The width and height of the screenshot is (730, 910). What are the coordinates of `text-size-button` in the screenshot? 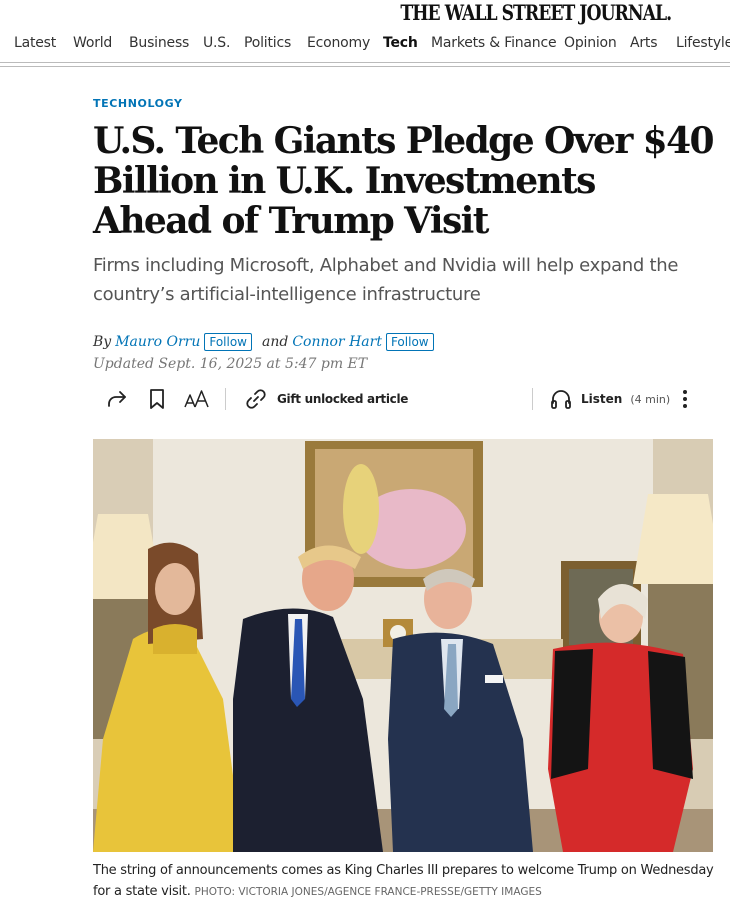 It's located at (197, 399).